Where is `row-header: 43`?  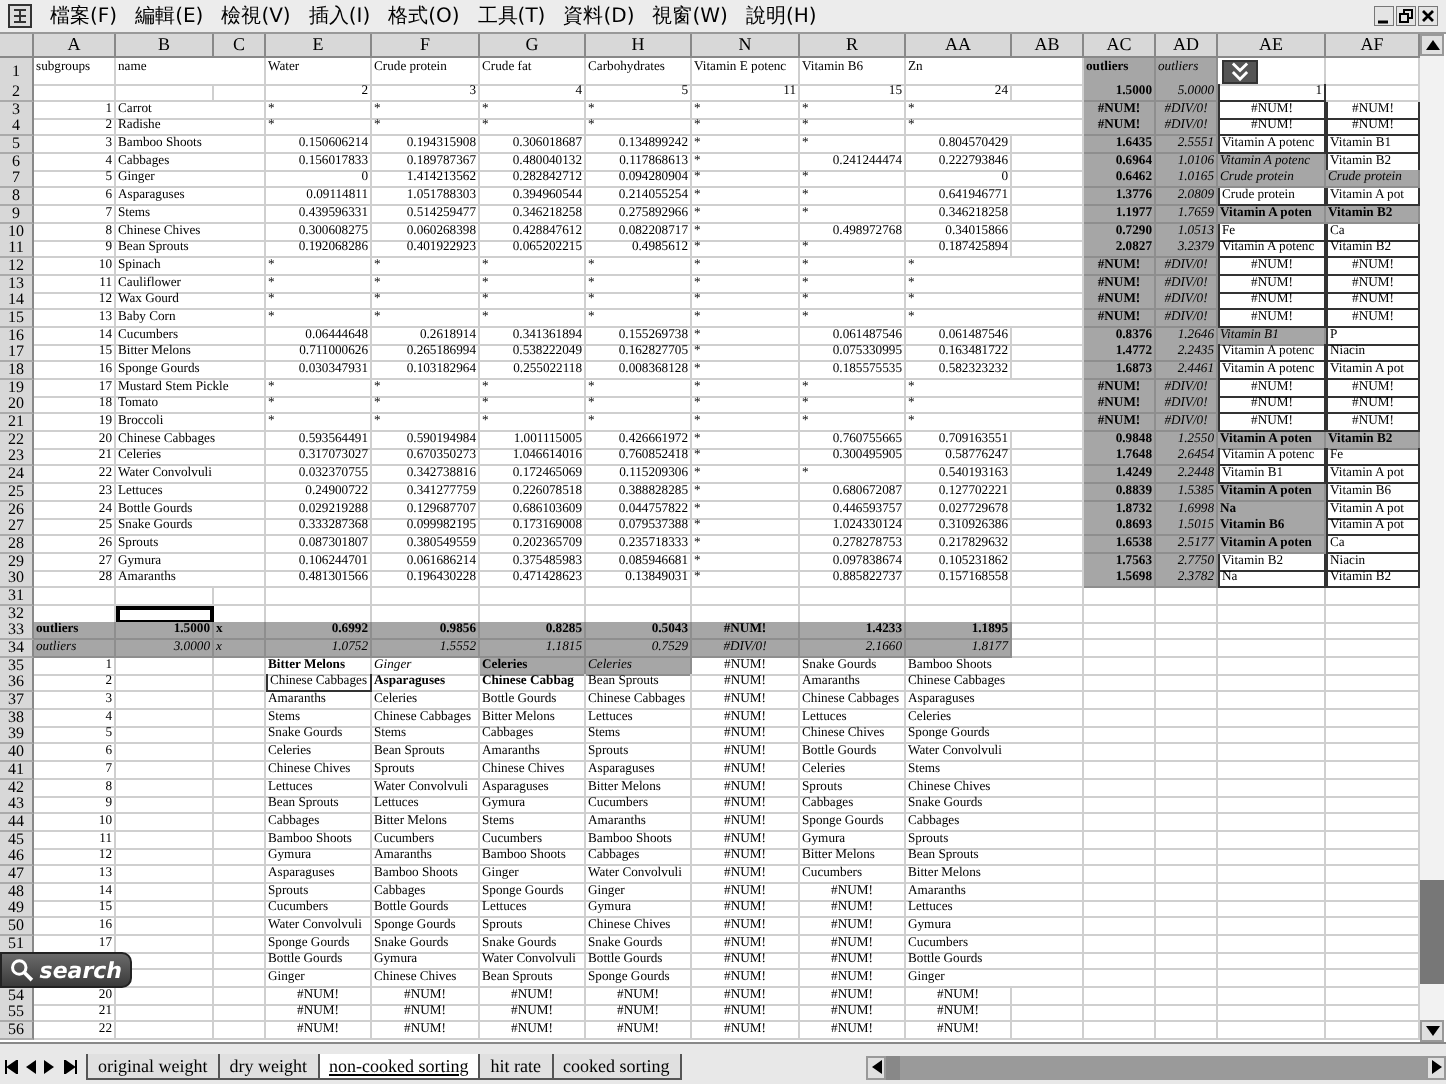
row-header: 43 is located at coordinates (17, 805).